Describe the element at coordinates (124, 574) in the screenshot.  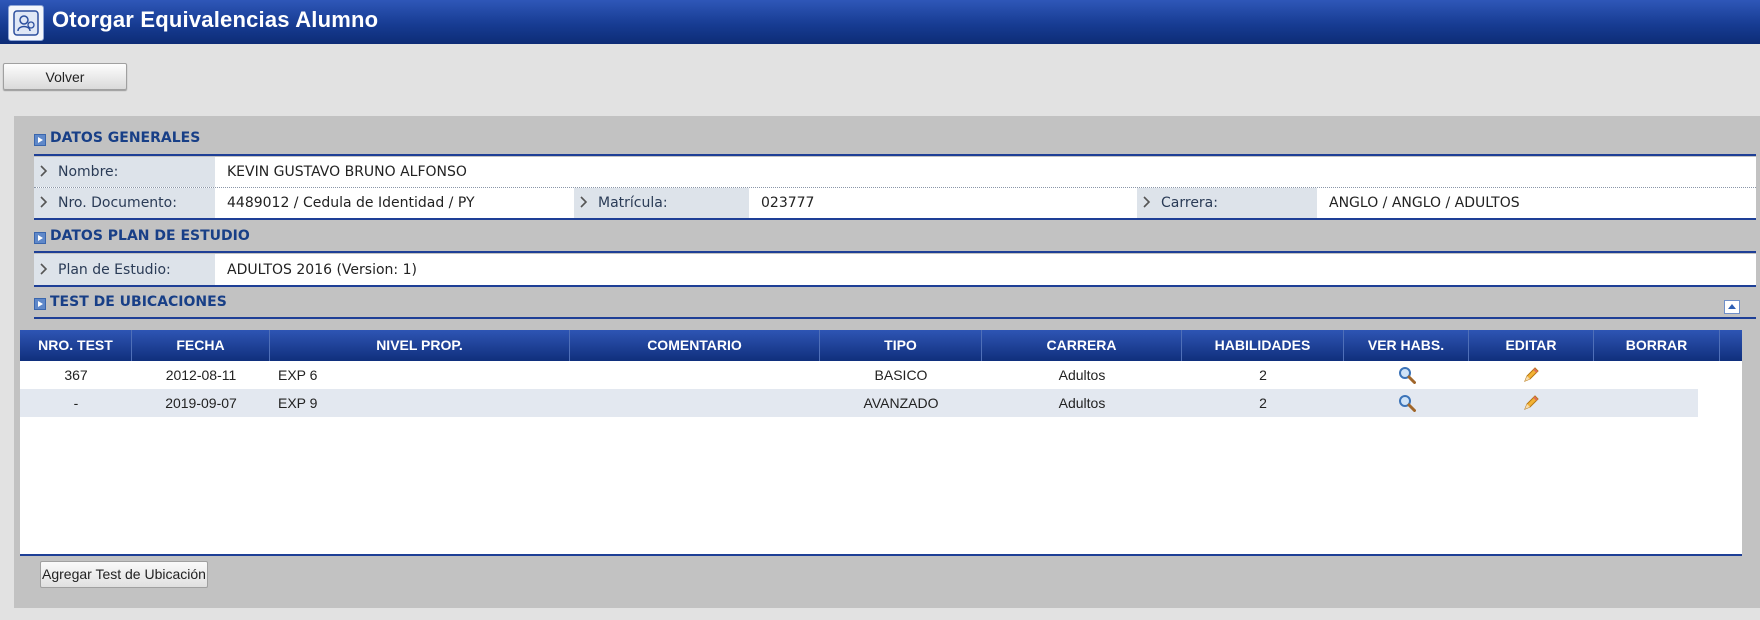
I see `add-test-button: Agregar Test de Ubicación` at that location.